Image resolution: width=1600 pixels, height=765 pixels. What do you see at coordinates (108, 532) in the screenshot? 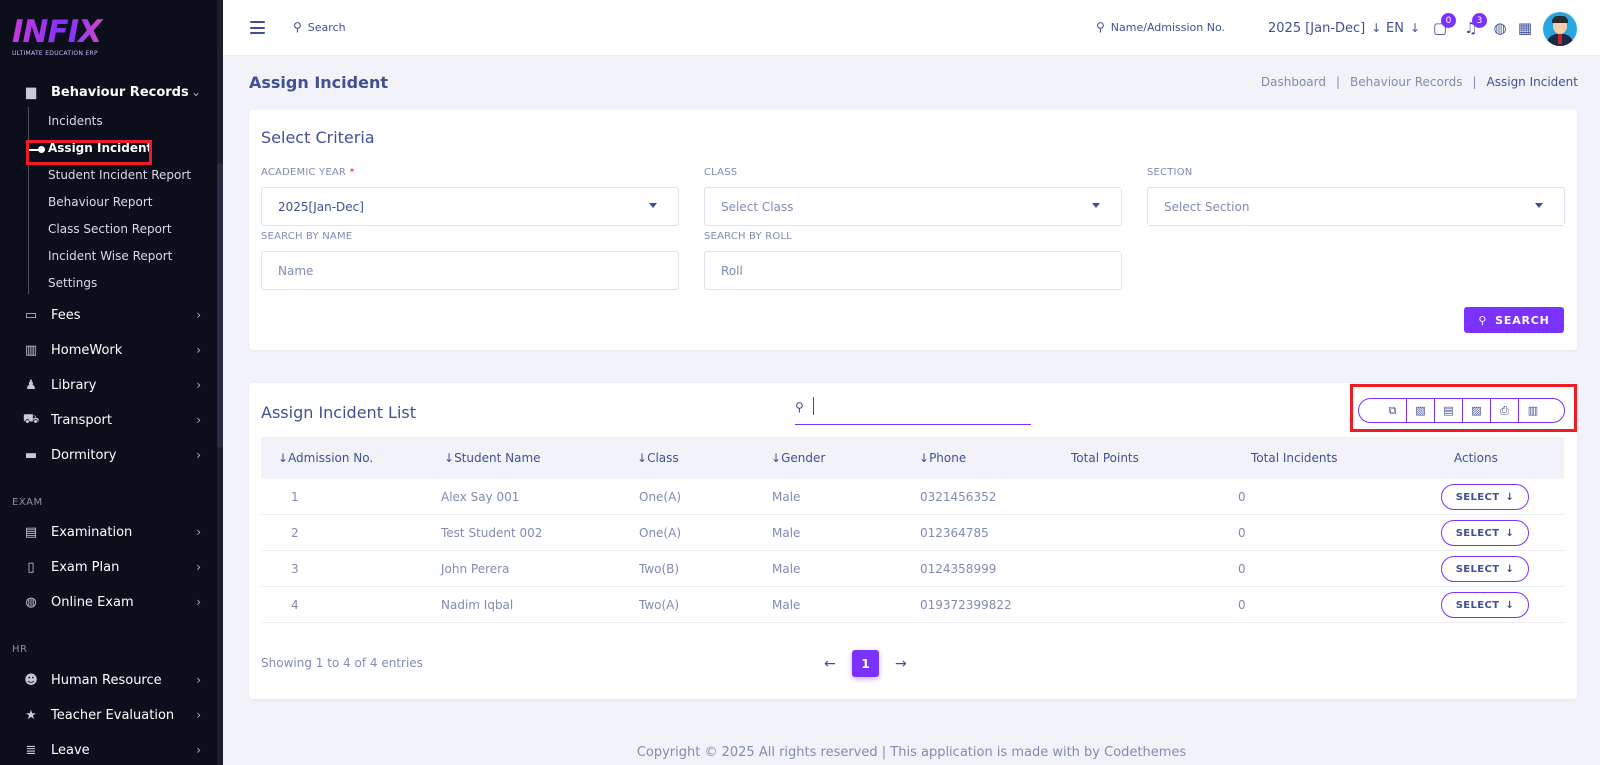
I see `sidebar-item-examination: ▤ Examination ›` at bounding box center [108, 532].